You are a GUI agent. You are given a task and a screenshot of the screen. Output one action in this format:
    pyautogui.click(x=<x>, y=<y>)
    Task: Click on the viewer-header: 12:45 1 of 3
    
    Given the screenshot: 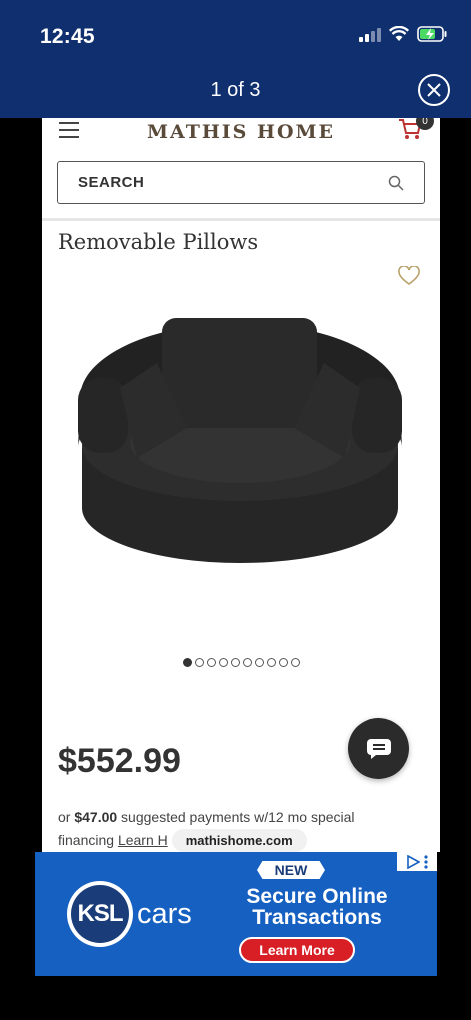 What is the action you would take?
    pyautogui.click(x=235, y=59)
    